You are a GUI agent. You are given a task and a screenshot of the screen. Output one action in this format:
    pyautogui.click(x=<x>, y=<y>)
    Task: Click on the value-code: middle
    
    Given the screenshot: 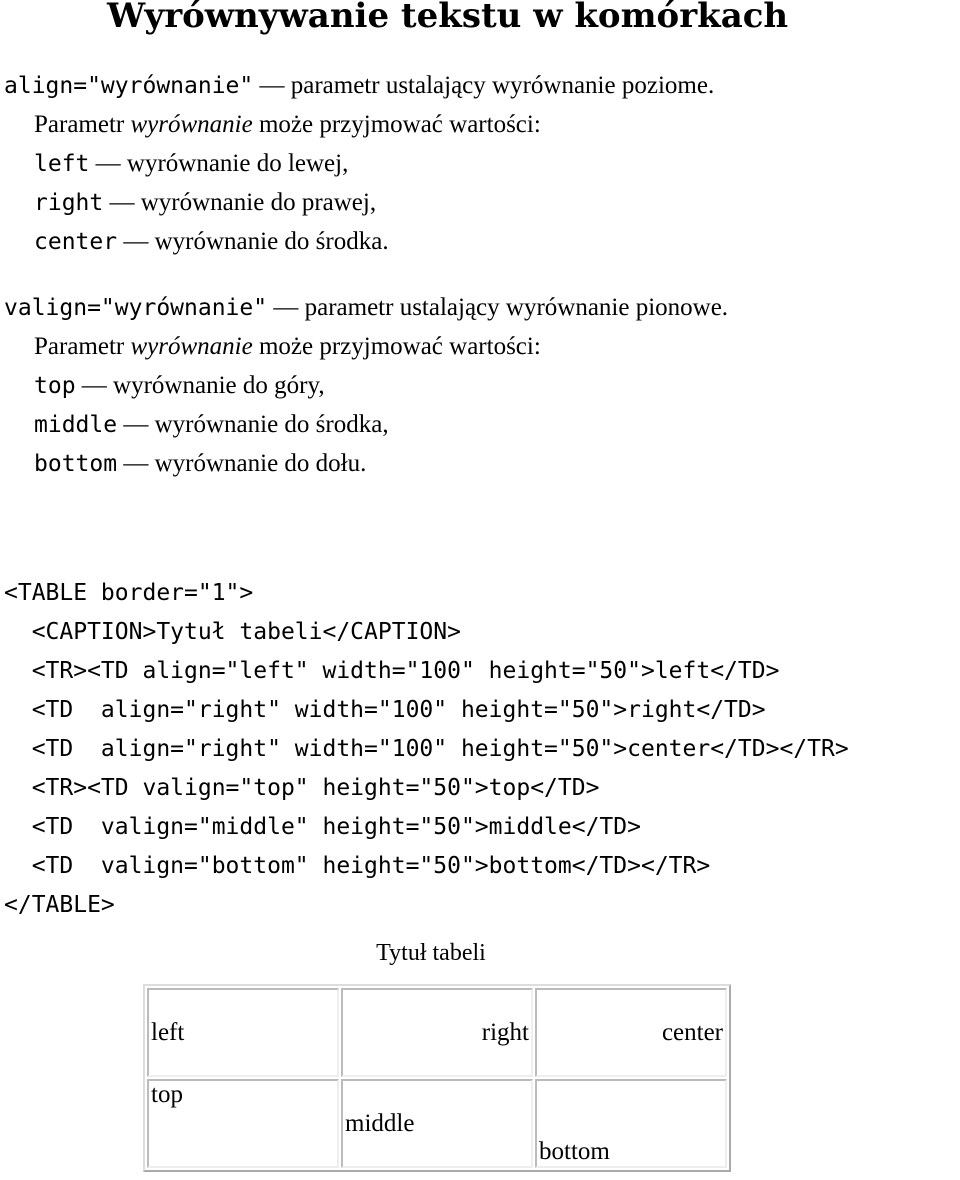 What is the action you would take?
    pyautogui.click(x=76, y=425)
    